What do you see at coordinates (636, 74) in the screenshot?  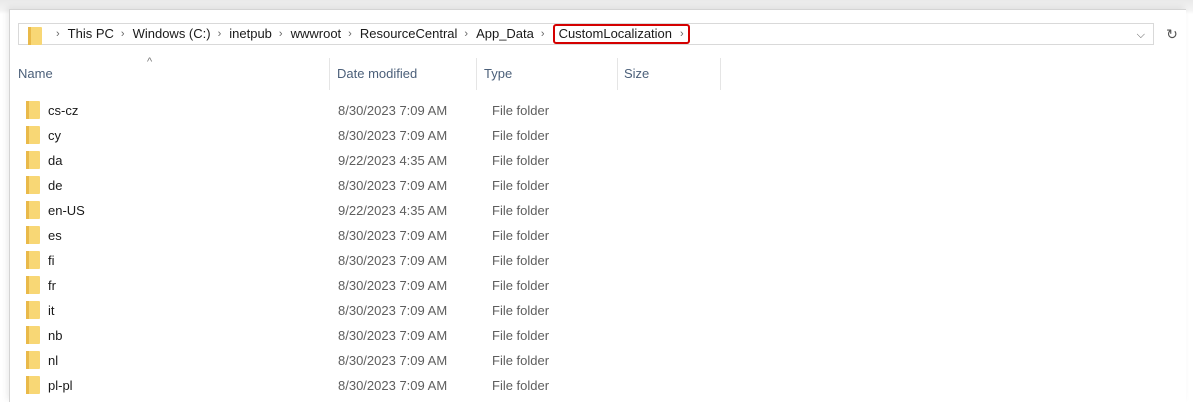 I see `column-header-size: Size` at bounding box center [636, 74].